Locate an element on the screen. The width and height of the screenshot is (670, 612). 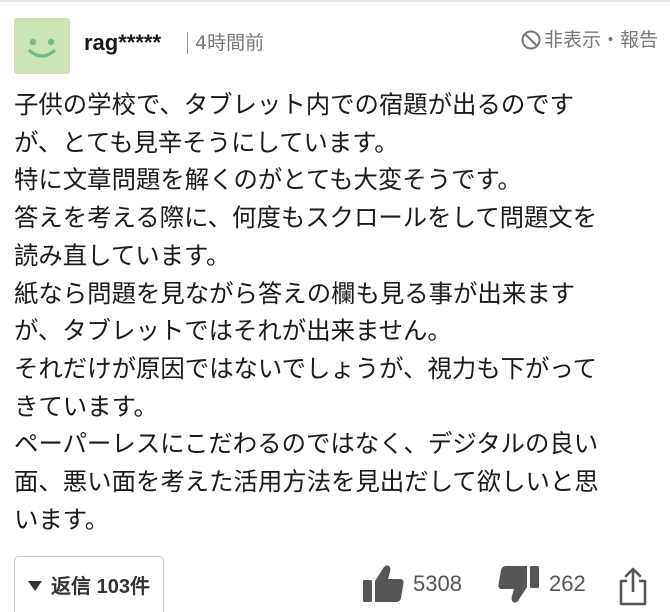
comment-line: が、タブレットではそれが出来ません。 is located at coordinates (233, 331).